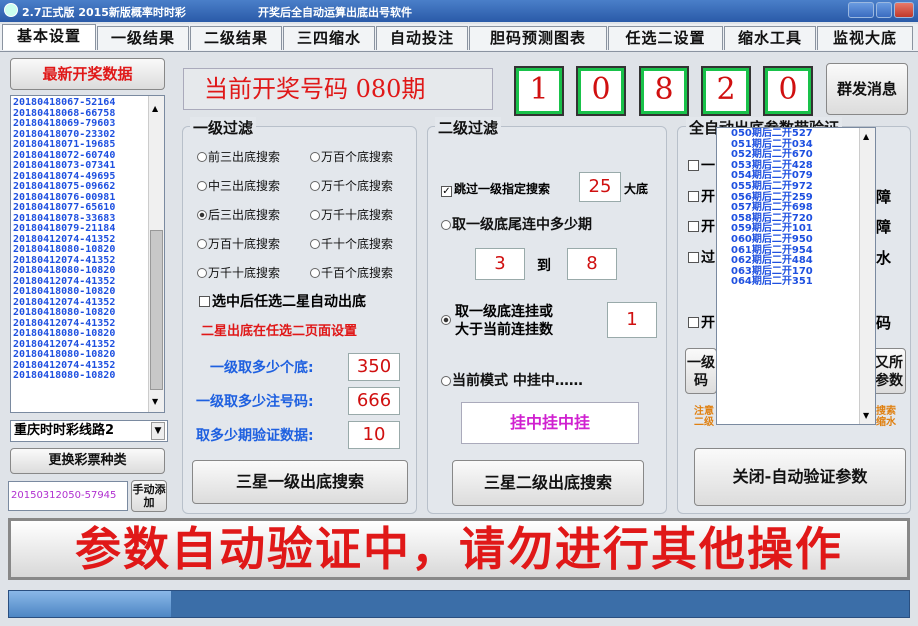 Image resolution: width=918 pixels, height=626 pixels. I want to click on manual-add-button: 手动添加, so click(149, 496).